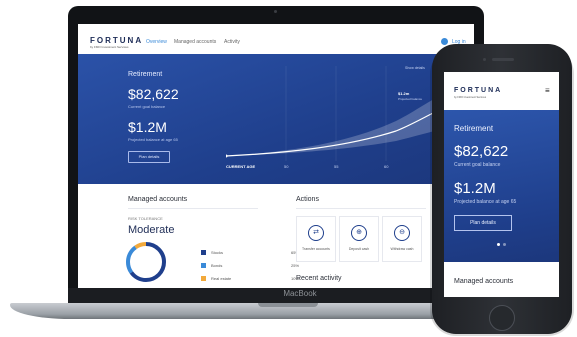  What do you see at coordinates (146, 262) in the screenshot?
I see `allocation-donut-chart` at bounding box center [146, 262].